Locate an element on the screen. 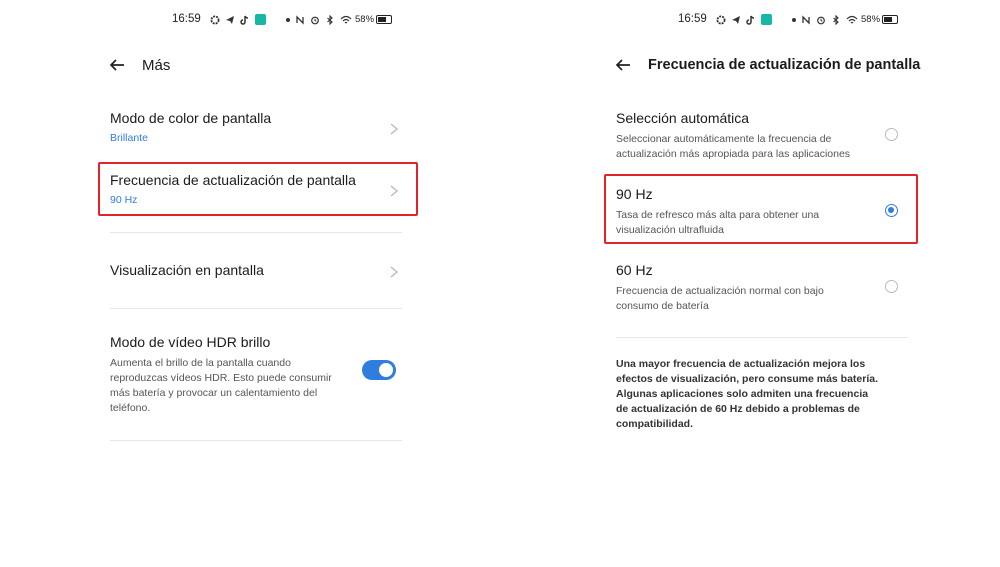 This screenshot has width=1000, height=567. setting-on-screen-display: Visualización en pantalla is located at coordinates (256, 270).